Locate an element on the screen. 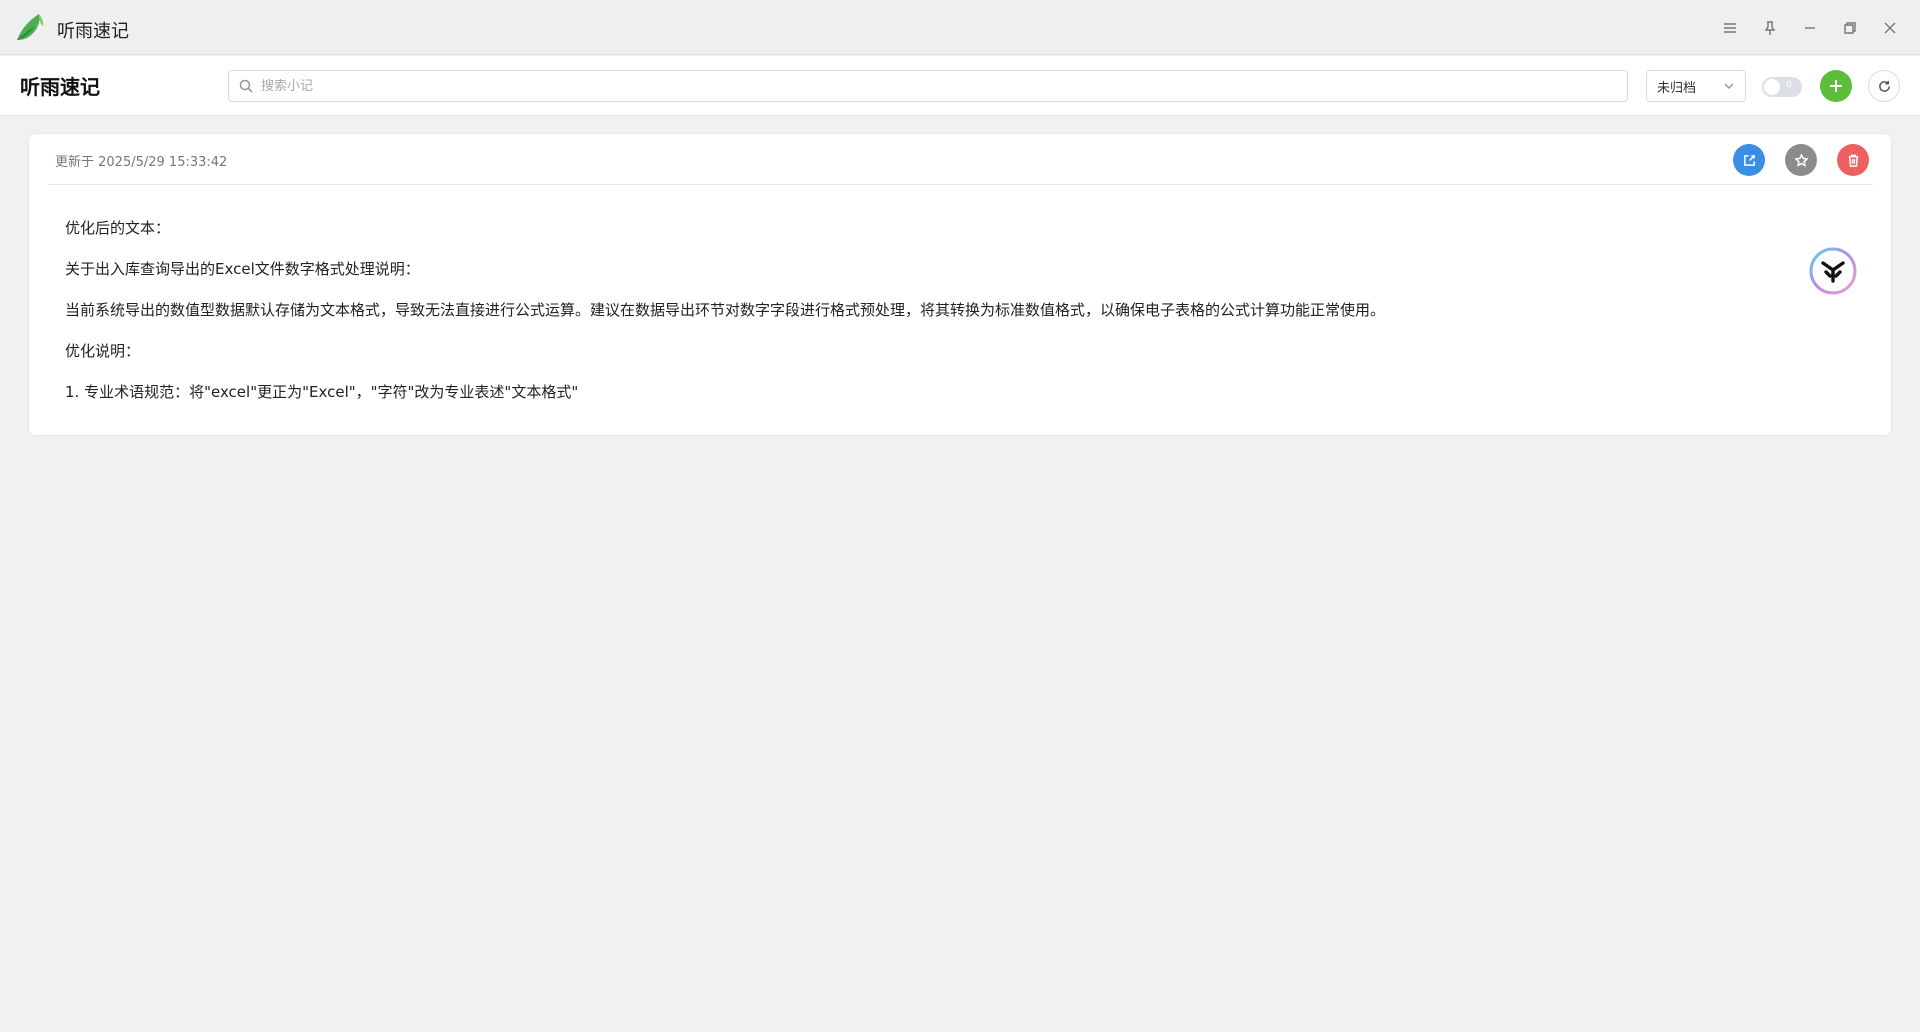 The height and width of the screenshot is (1032, 1920). star-icon is located at coordinates (1801, 160).